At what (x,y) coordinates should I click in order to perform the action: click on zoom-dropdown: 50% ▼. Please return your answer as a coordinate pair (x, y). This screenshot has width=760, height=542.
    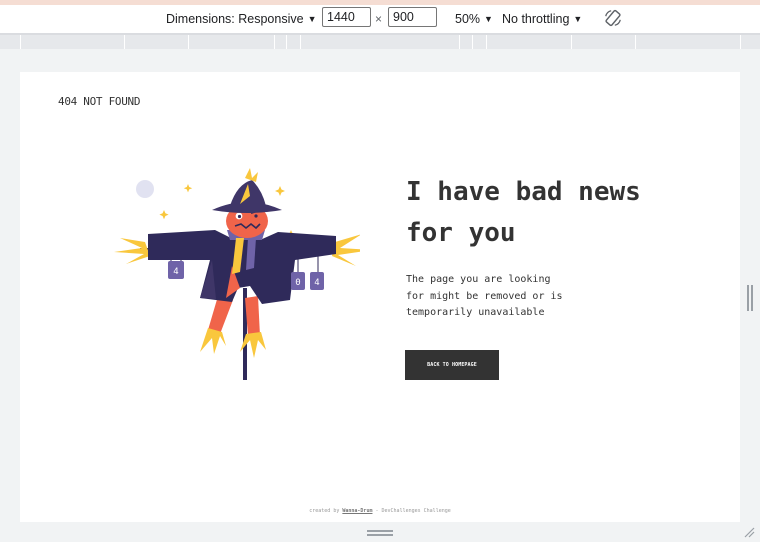
    Looking at the image, I should click on (474, 19).